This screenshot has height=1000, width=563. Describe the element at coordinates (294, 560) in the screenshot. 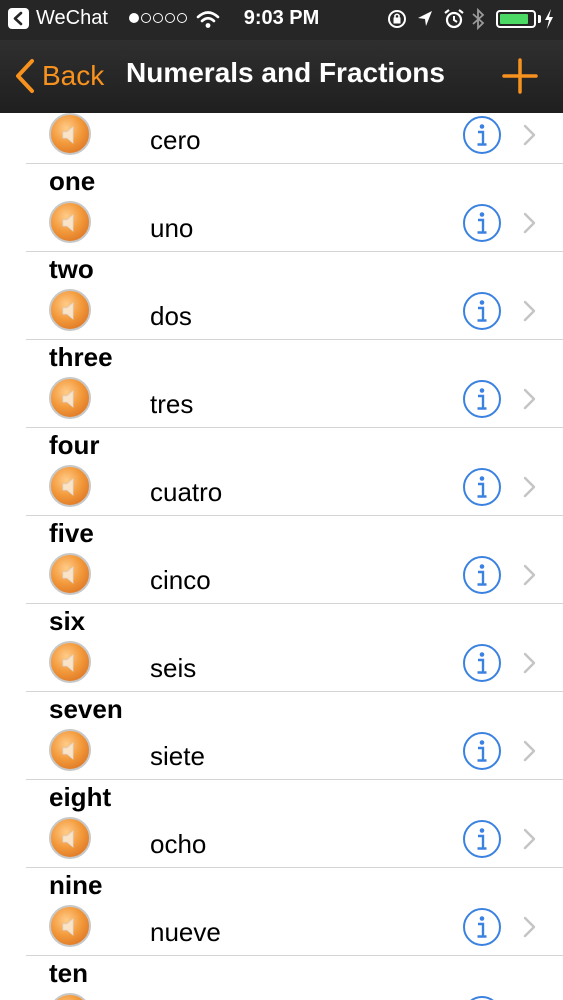

I see `list-item: five cinco` at that location.